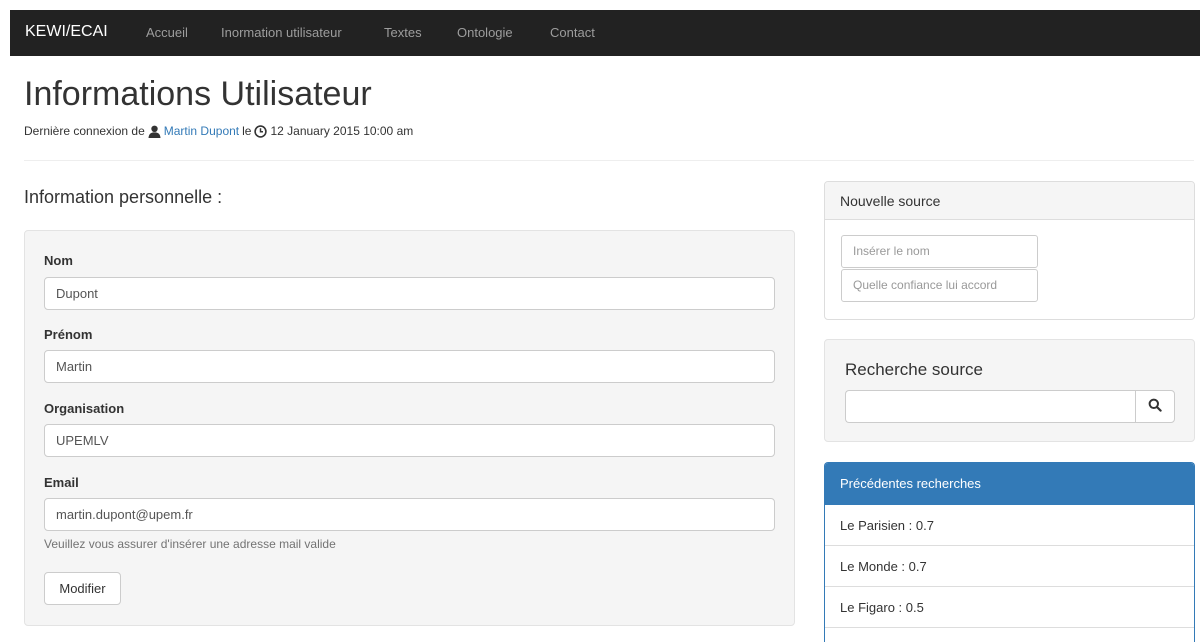  What do you see at coordinates (1009, 484) in the screenshot?
I see `previous-searches-heading: Précédentes recherches` at bounding box center [1009, 484].